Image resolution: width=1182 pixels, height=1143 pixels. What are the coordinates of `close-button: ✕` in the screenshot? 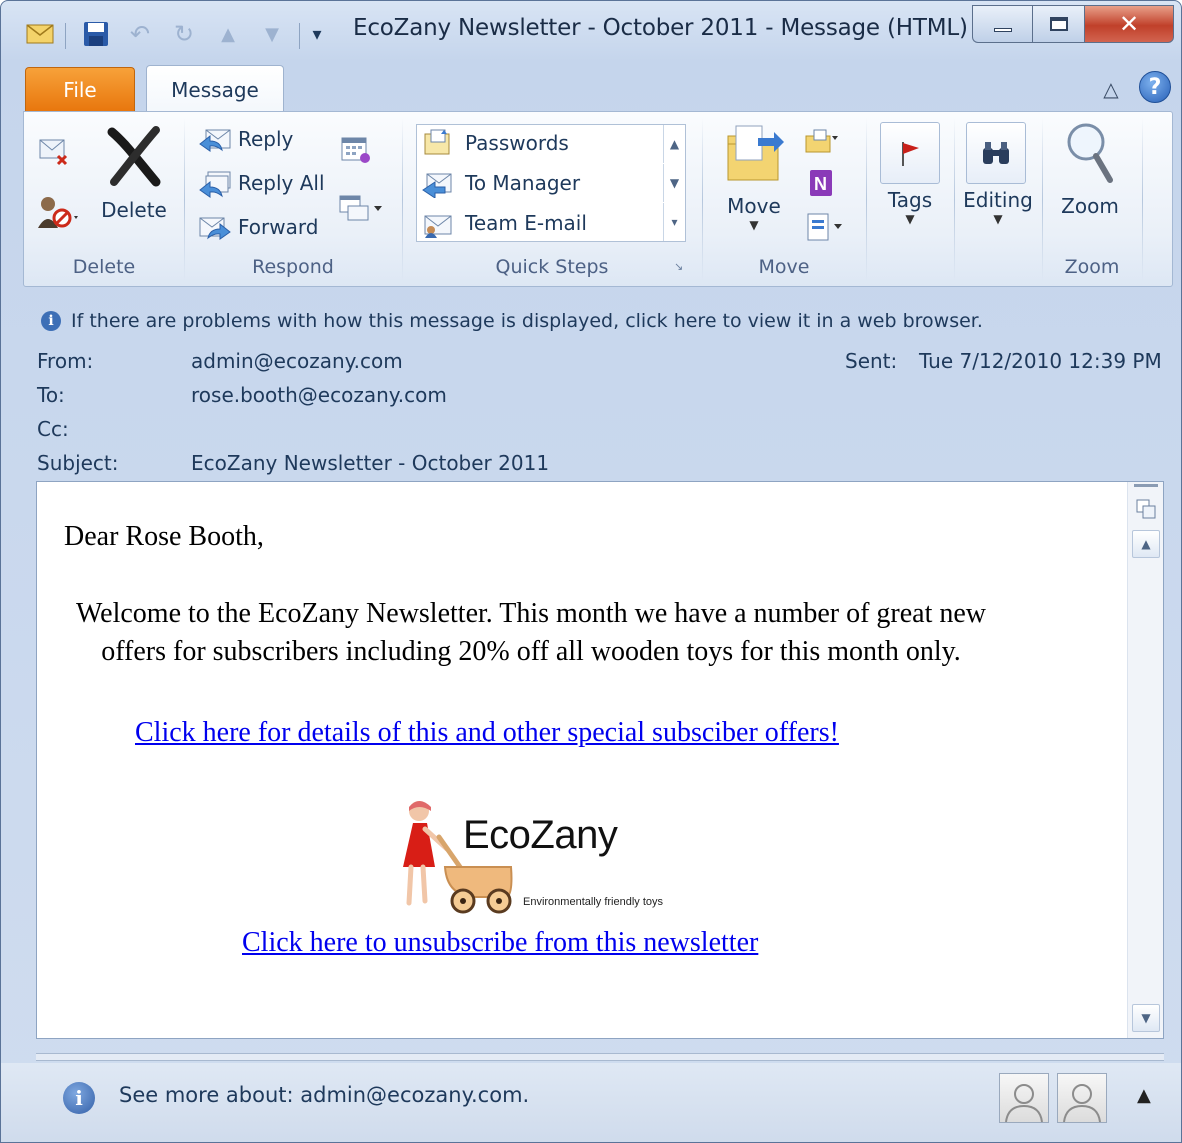 It's located at (1129, 24).